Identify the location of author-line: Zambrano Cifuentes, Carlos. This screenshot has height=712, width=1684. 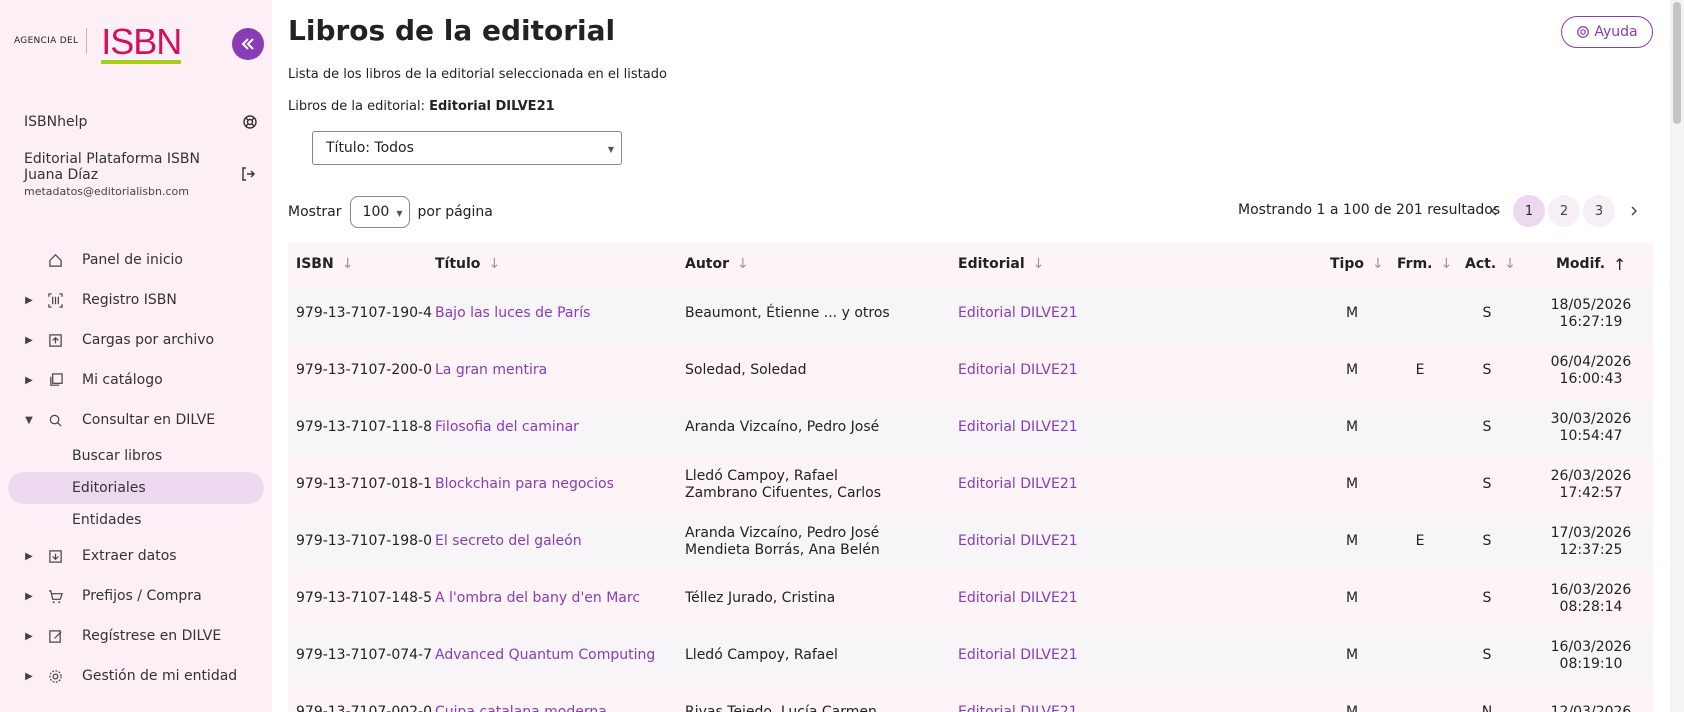
(783, 492).